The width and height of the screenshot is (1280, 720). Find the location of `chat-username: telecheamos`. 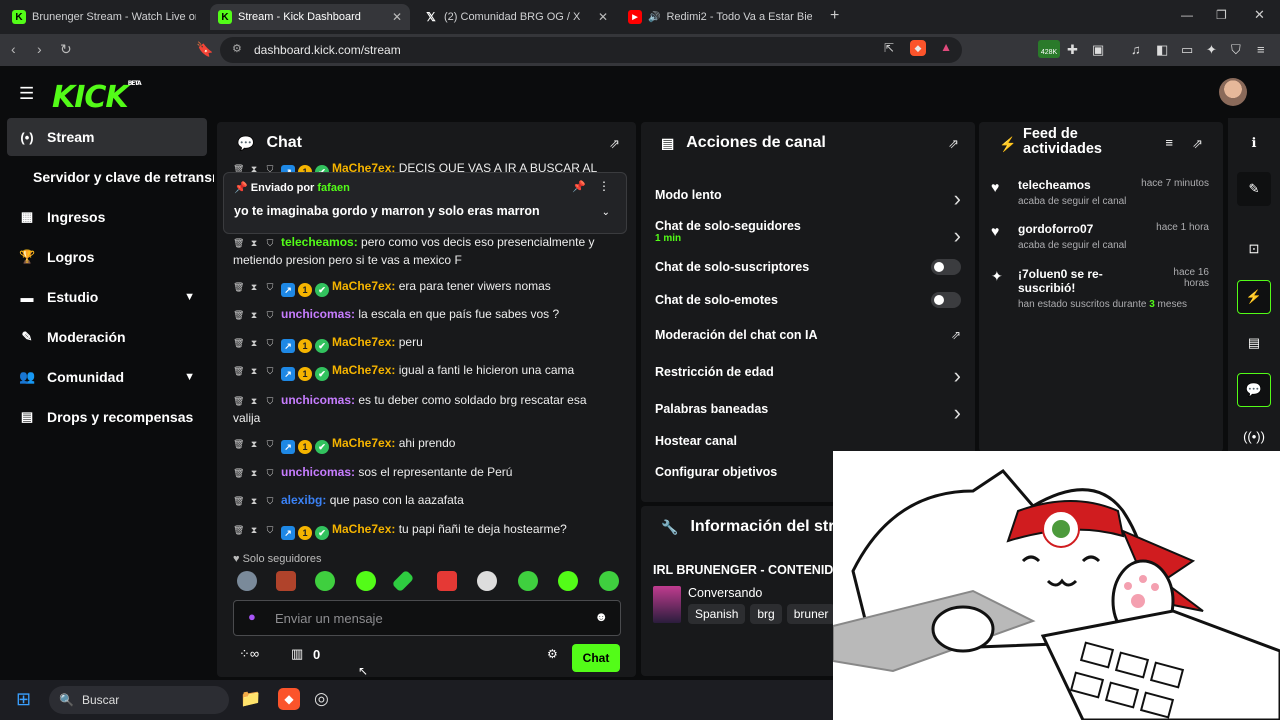

chat-username: telecheamos is located at coordinates (317, 242).